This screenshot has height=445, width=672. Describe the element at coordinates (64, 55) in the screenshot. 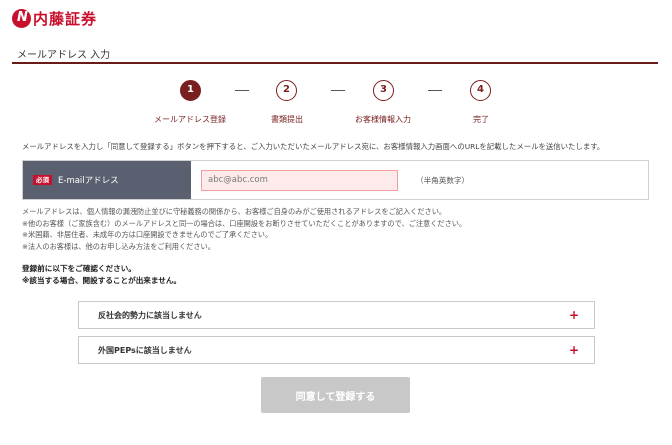

I see `page-title: メールアドレス 入力` at that location.